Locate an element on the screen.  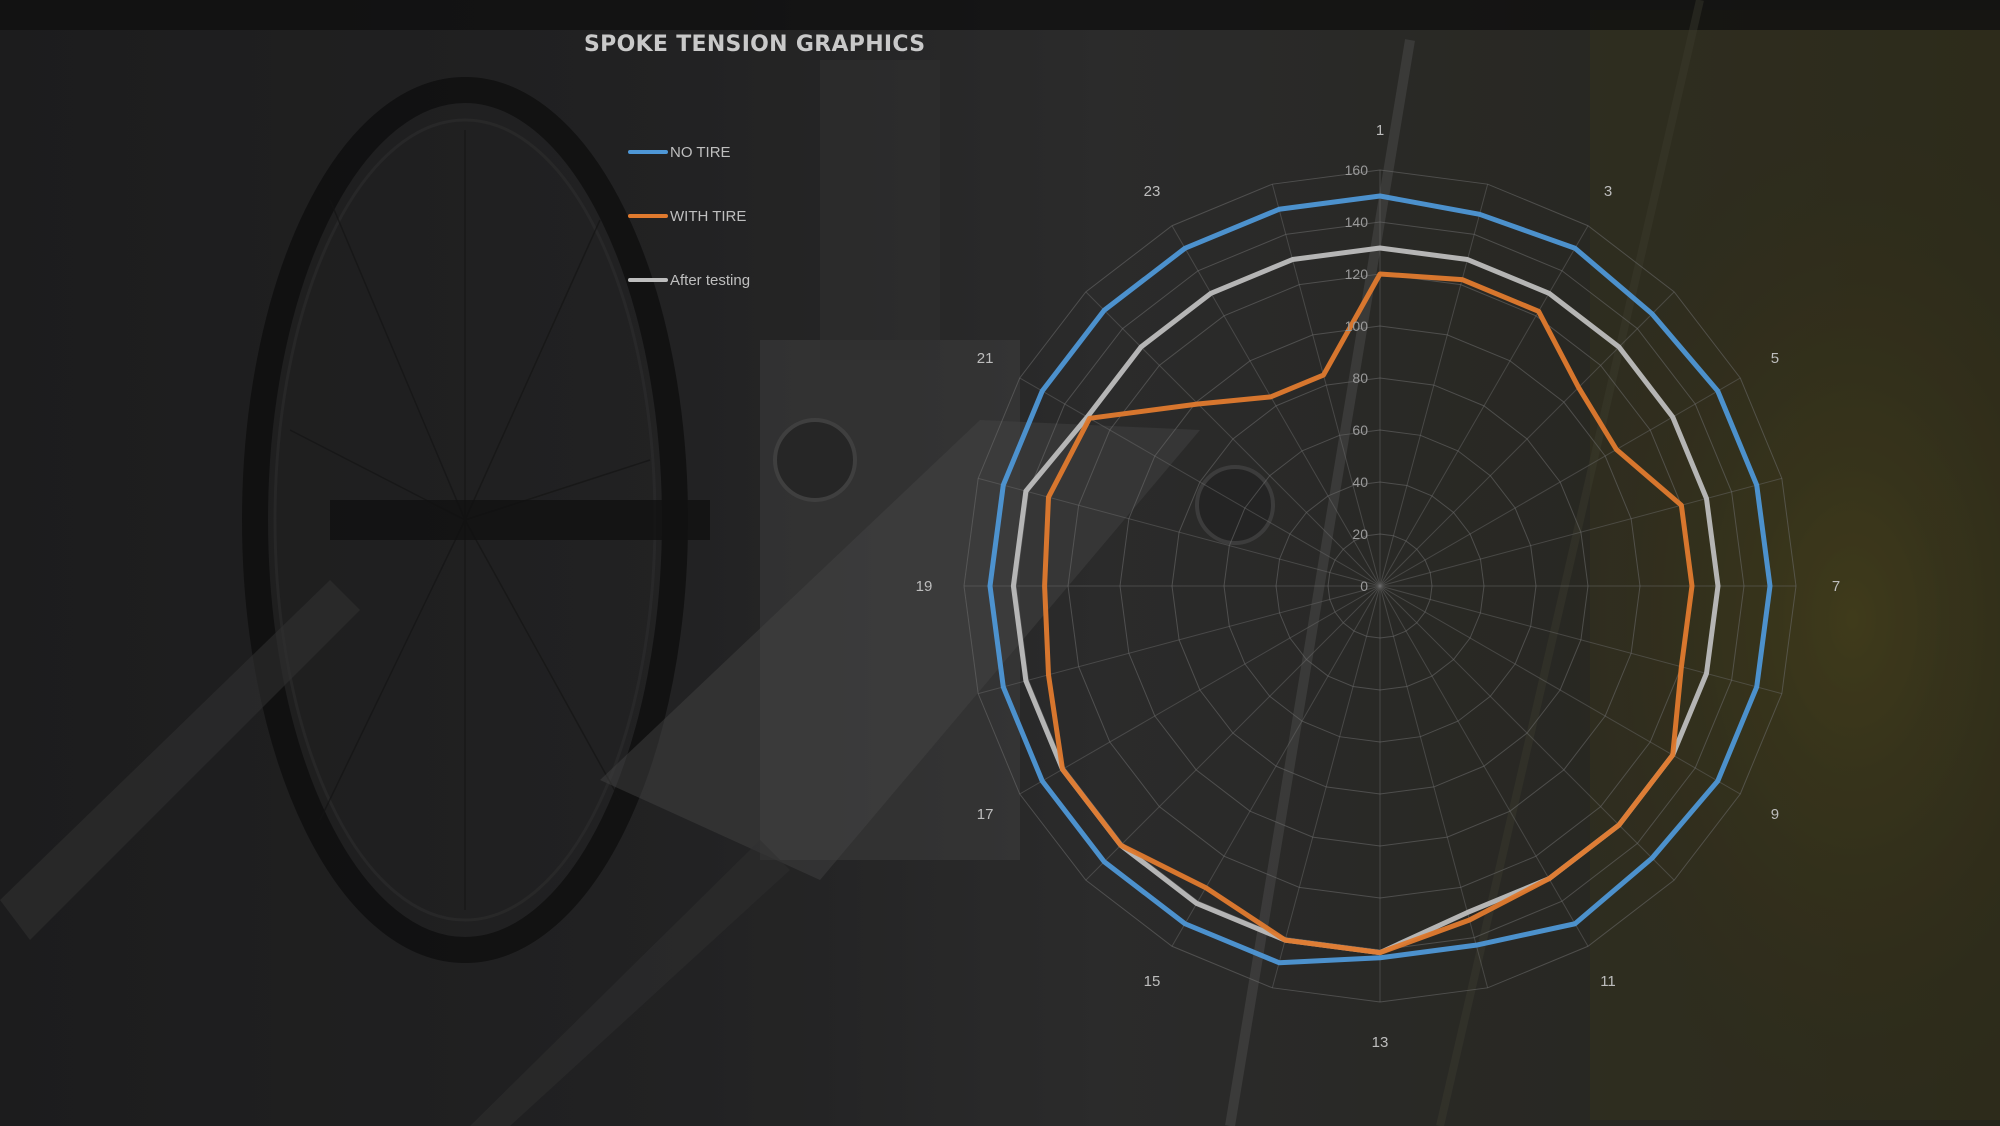
r-tick-label: 80 is located at coordinates (1360, 378).